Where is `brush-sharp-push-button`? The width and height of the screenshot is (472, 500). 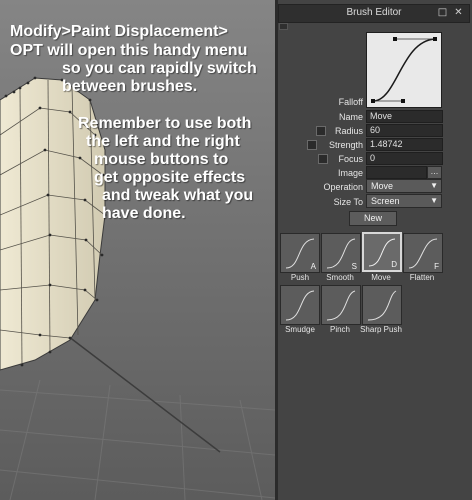
brush-sharp-push-button is located at coordinates (382, 305).